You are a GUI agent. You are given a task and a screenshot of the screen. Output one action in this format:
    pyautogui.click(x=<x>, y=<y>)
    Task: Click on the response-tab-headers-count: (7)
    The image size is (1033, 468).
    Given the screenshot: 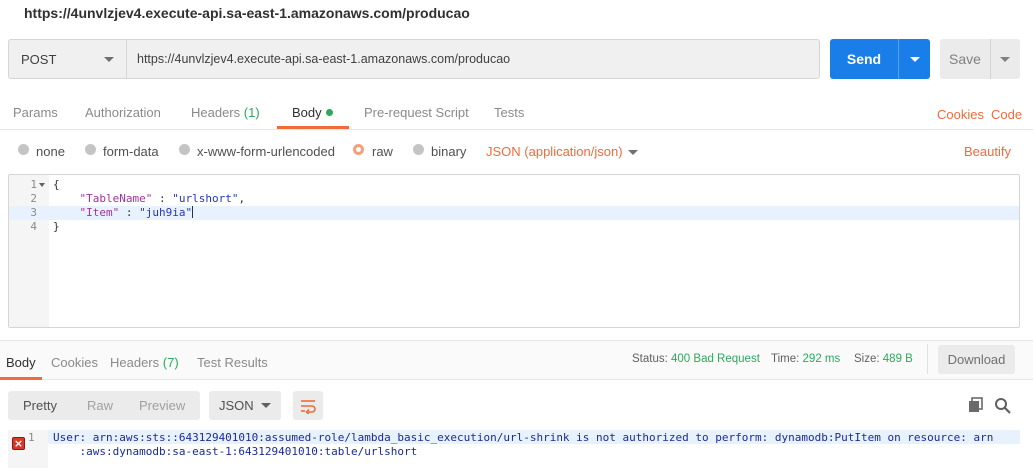 What is the action you would take?
    pyautogui.click(x=170, y=362)
    